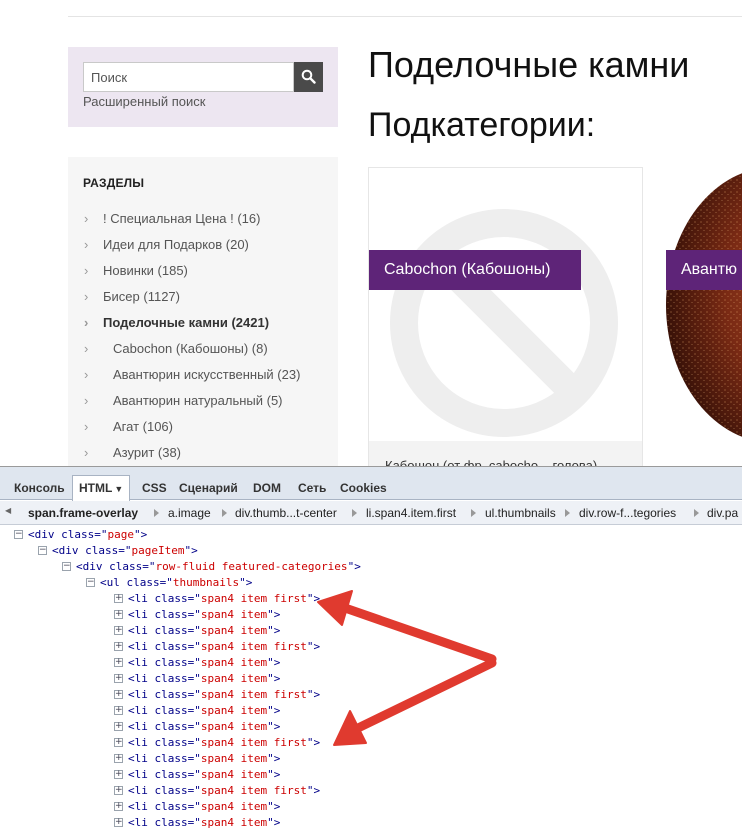  I want to click on subcategory-item: › Cabochon (Кабошоны) (8), so click(208, 353).